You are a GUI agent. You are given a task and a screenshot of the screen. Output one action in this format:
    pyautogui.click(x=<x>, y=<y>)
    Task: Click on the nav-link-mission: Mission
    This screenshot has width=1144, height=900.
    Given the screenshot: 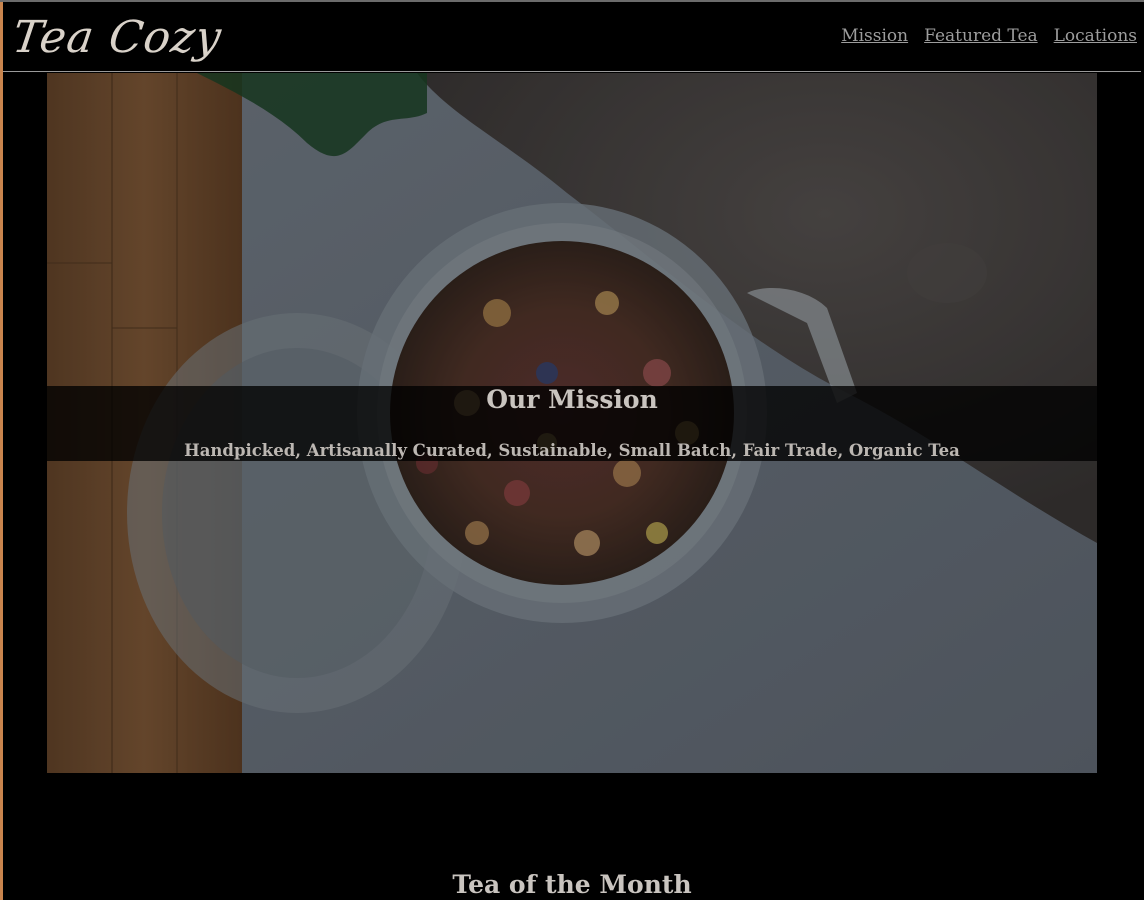 What is the action you would take?
    pyautogui.click(x=874, y=36)
    